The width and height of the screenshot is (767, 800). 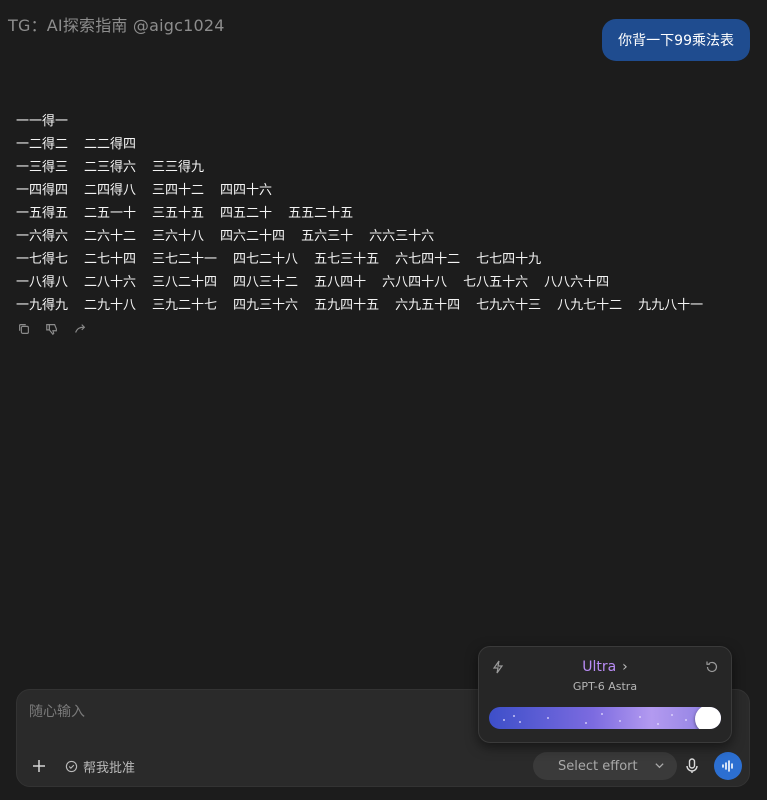 I want to click on table-cell: 一六得六, so click(x=42, y=236).